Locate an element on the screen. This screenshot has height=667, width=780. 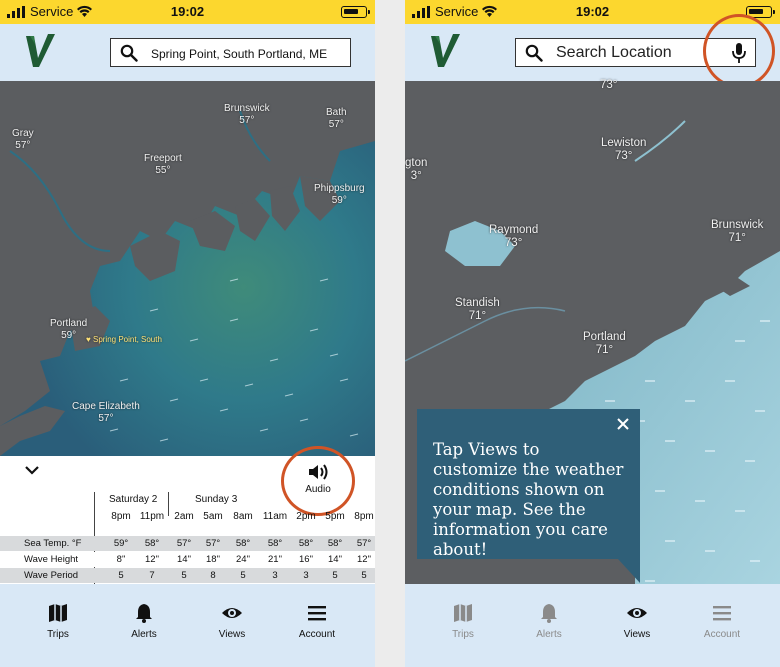
time-header-row: 8pm 11pm 2am 5am 8am 11am 2pm 5pm 8pm is located at coordinates (187, 518).